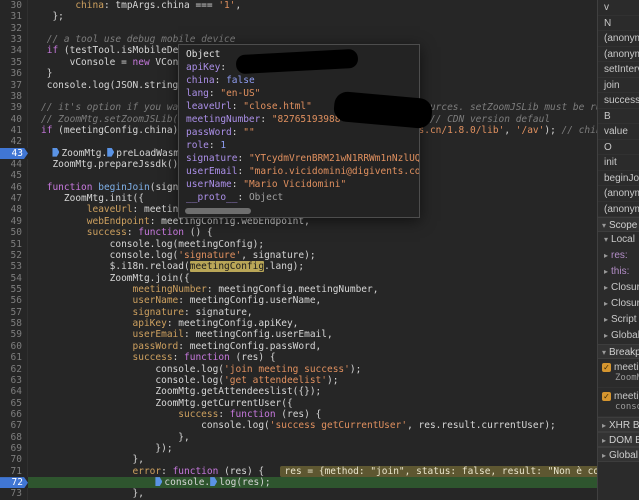 The width and height of the screenshot is (639, 500). Describe the element at coordinates (14, 449) in the screenshot. I see `line-number: 69` at that location.